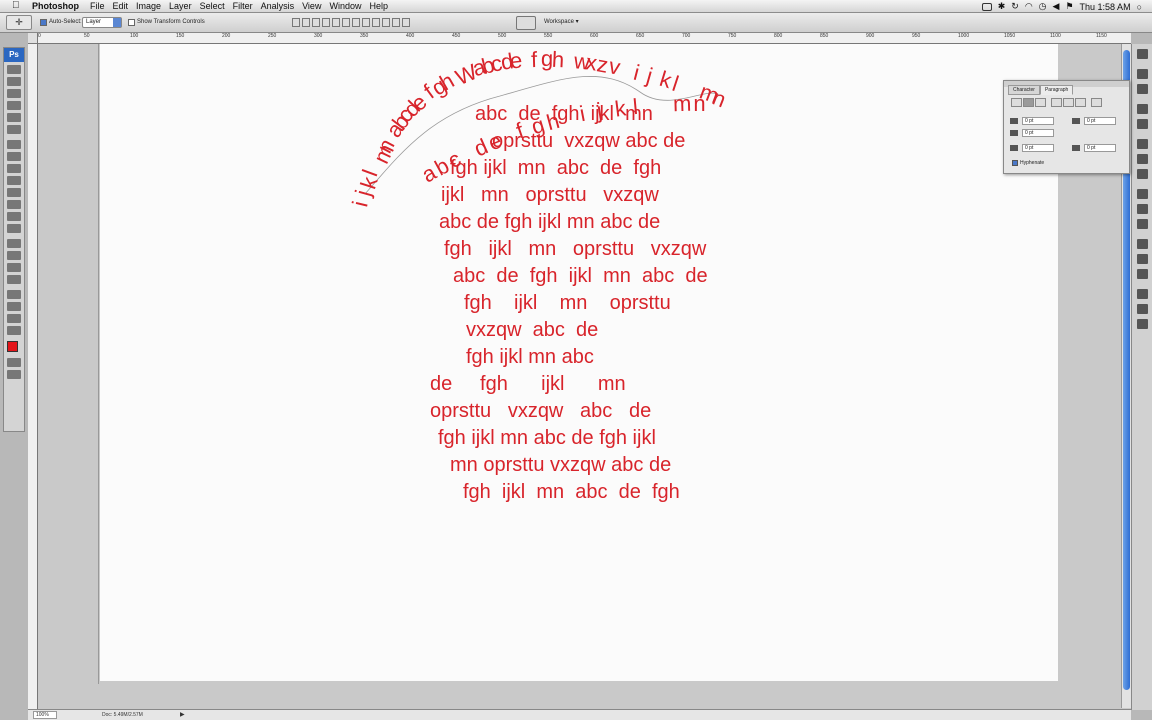  Describe the element at coordinates (349, 6) in the screenshot. I see `menu-window: Window` at that location.